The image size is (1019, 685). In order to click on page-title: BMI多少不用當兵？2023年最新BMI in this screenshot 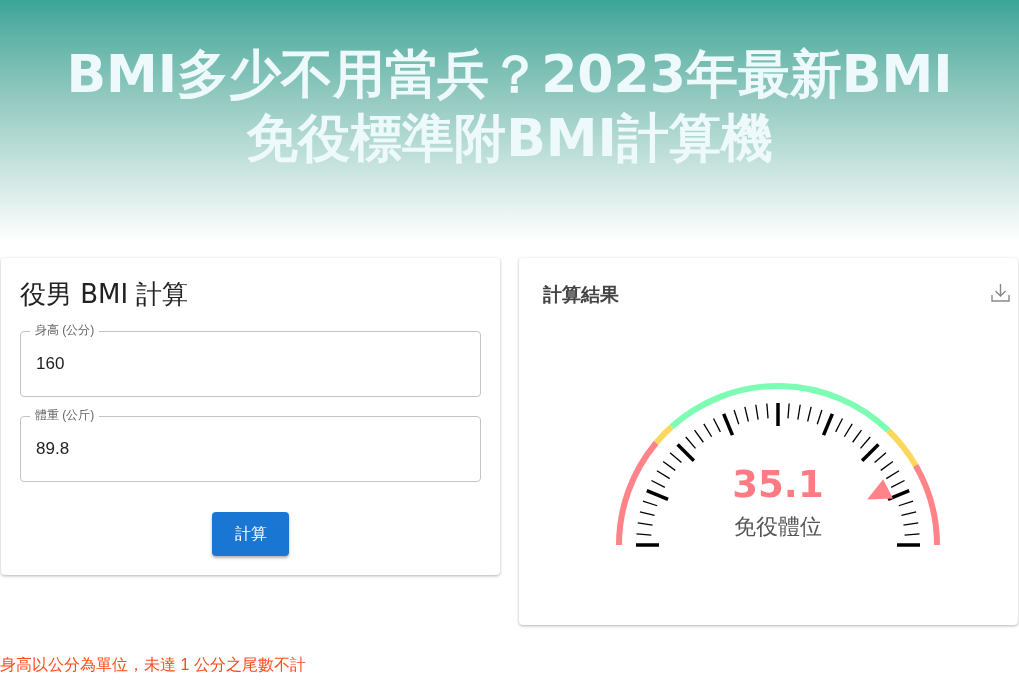, I will do `click(509, 74)`.